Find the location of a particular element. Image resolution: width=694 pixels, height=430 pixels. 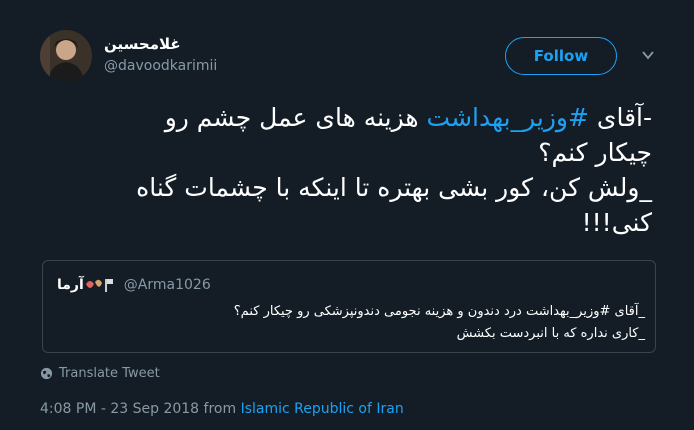

tweet-line-4: کنی!!! is located at coordinates (616, 222).